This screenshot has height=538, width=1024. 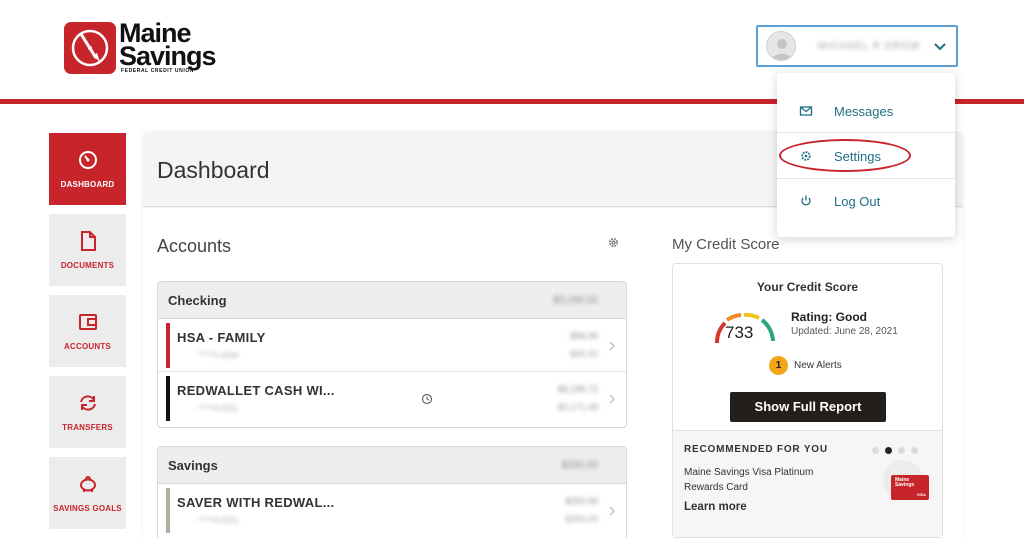 What do you see at coordinates (869, 46) in the screenshot?
I see `user-name: MICHAEL R DROW` at bounding box center [869, 46].